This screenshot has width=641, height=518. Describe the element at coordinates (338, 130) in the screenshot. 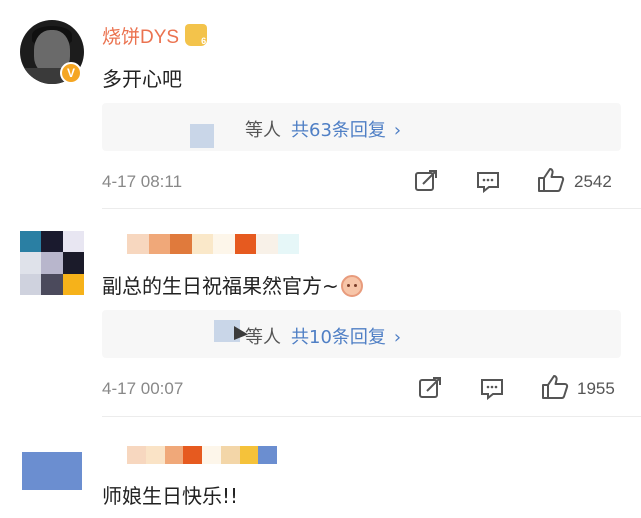

I see `reply-count-link: 共63条回复` at that location.